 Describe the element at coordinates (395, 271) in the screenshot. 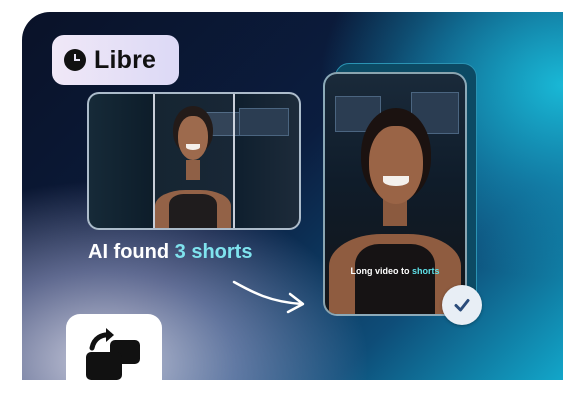

I see `short-caption: Long video to shorts` at that location.